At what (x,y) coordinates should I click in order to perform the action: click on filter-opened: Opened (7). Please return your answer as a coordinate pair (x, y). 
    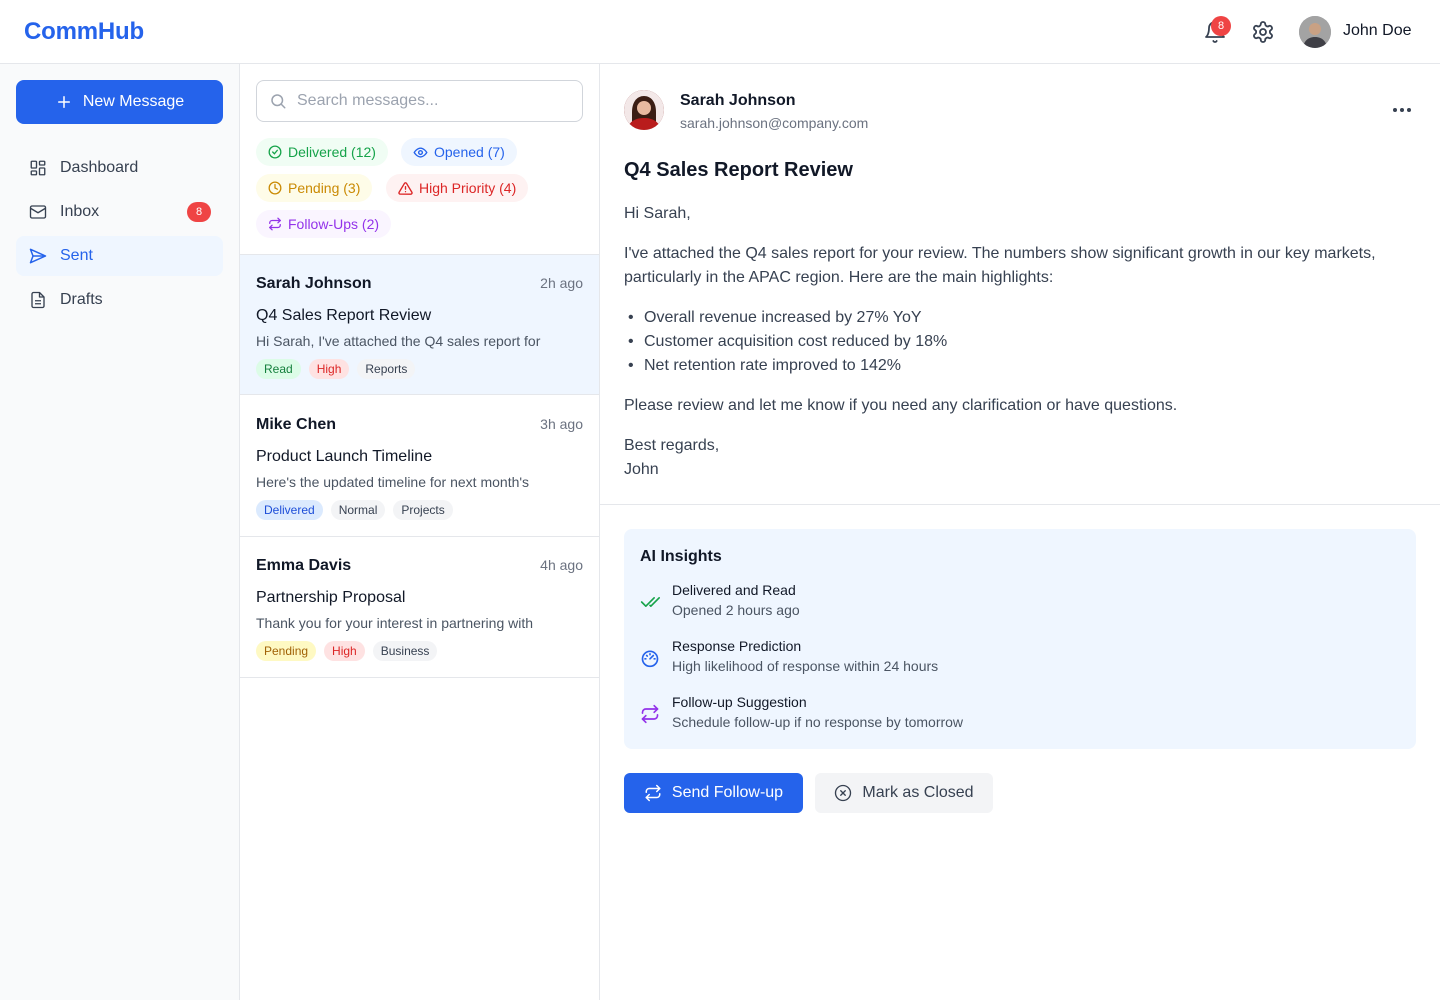
    Looking at the image, I should click on (459, 152).